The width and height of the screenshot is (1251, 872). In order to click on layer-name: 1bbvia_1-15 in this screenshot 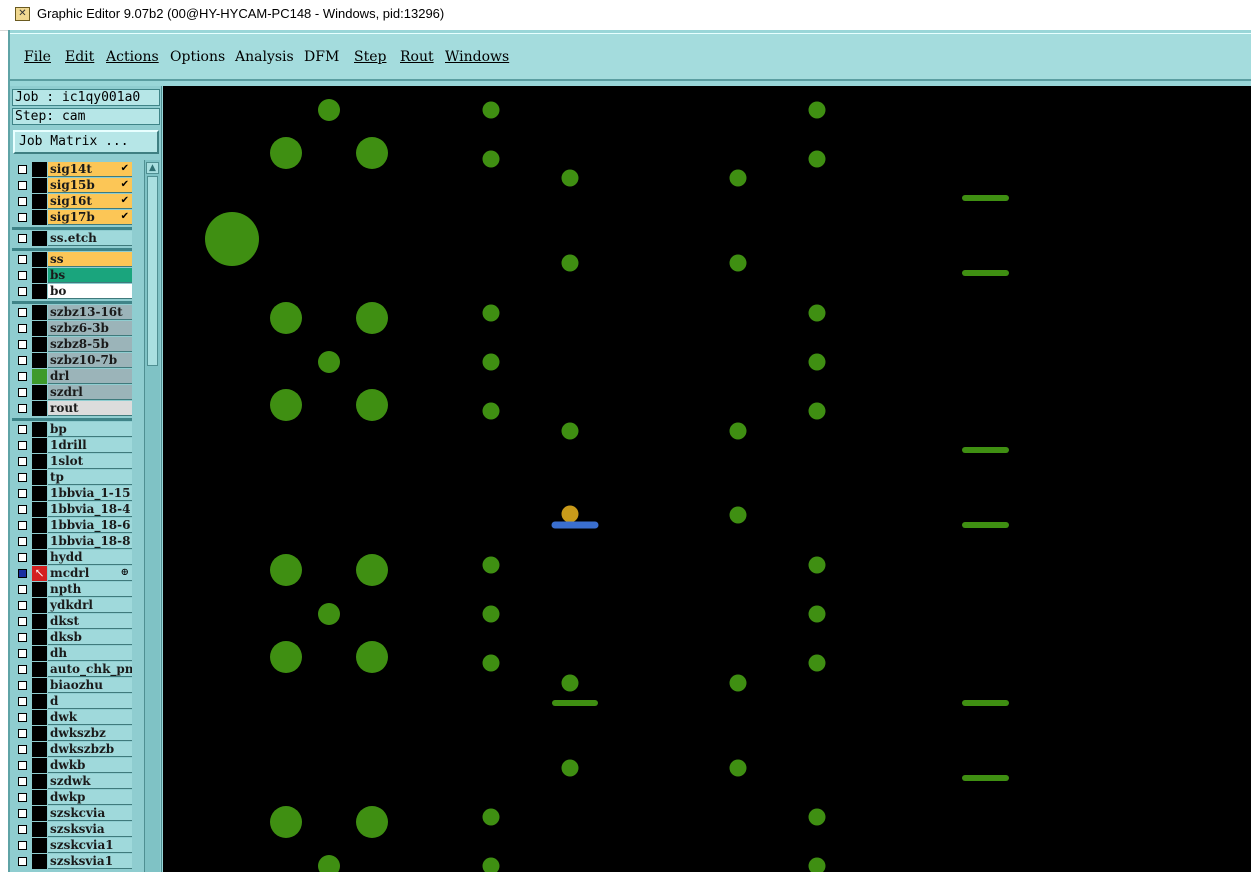, I will do `click(90, 493)`.